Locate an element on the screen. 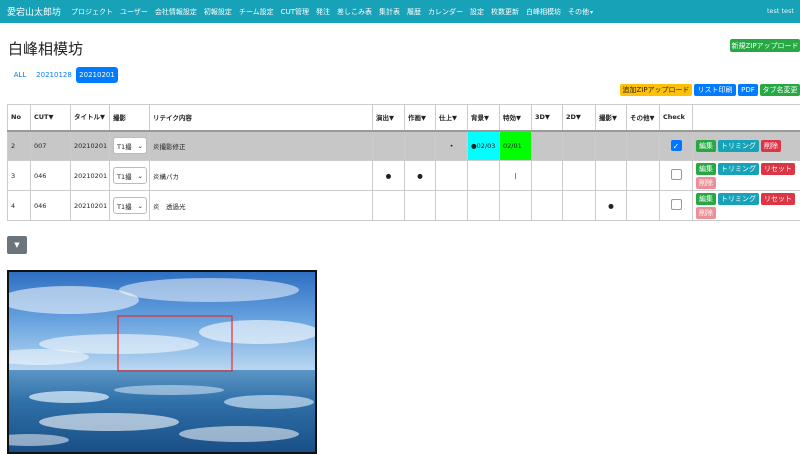 This screenshot has width=800, height=454. nav-item-team-settings: チーム設定 is located at coordinates (256, 12).